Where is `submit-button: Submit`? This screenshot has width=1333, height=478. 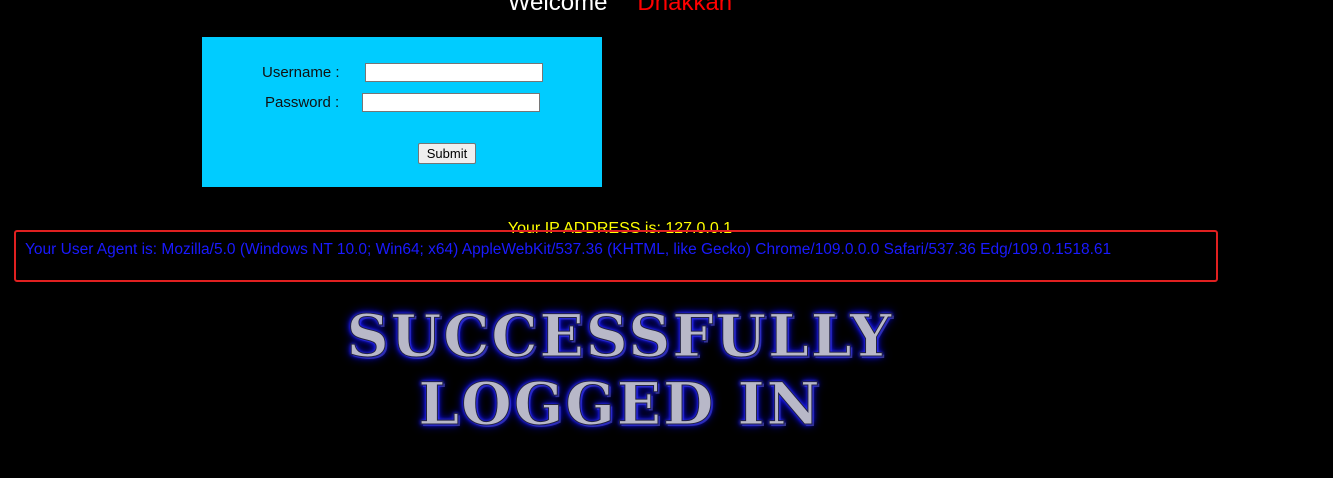 submit-button: Submit is located at coordinates (447, 153).